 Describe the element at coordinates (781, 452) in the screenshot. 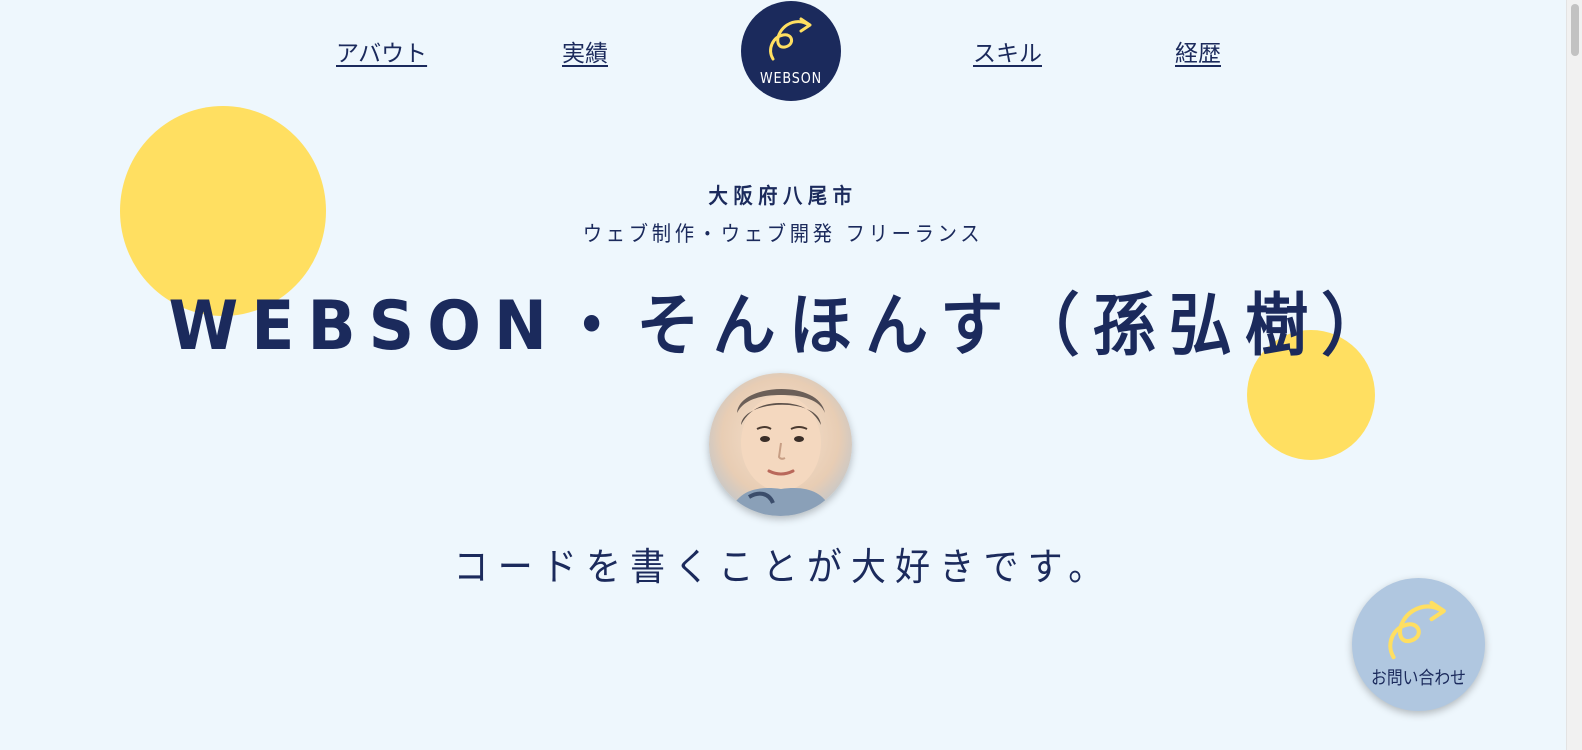

I see `avatar-portrait` at that location.